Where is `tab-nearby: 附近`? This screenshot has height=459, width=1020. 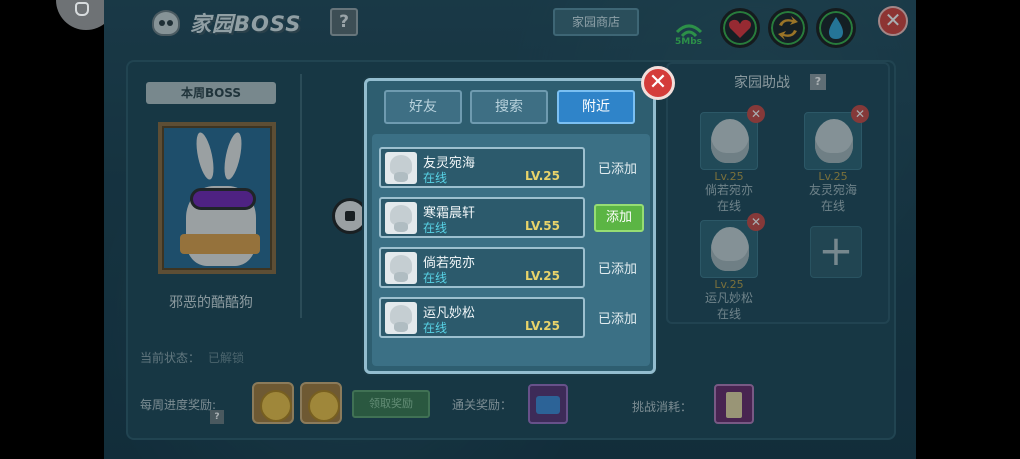
tab-nearby: 附近 is located at coordinates (596, 107).